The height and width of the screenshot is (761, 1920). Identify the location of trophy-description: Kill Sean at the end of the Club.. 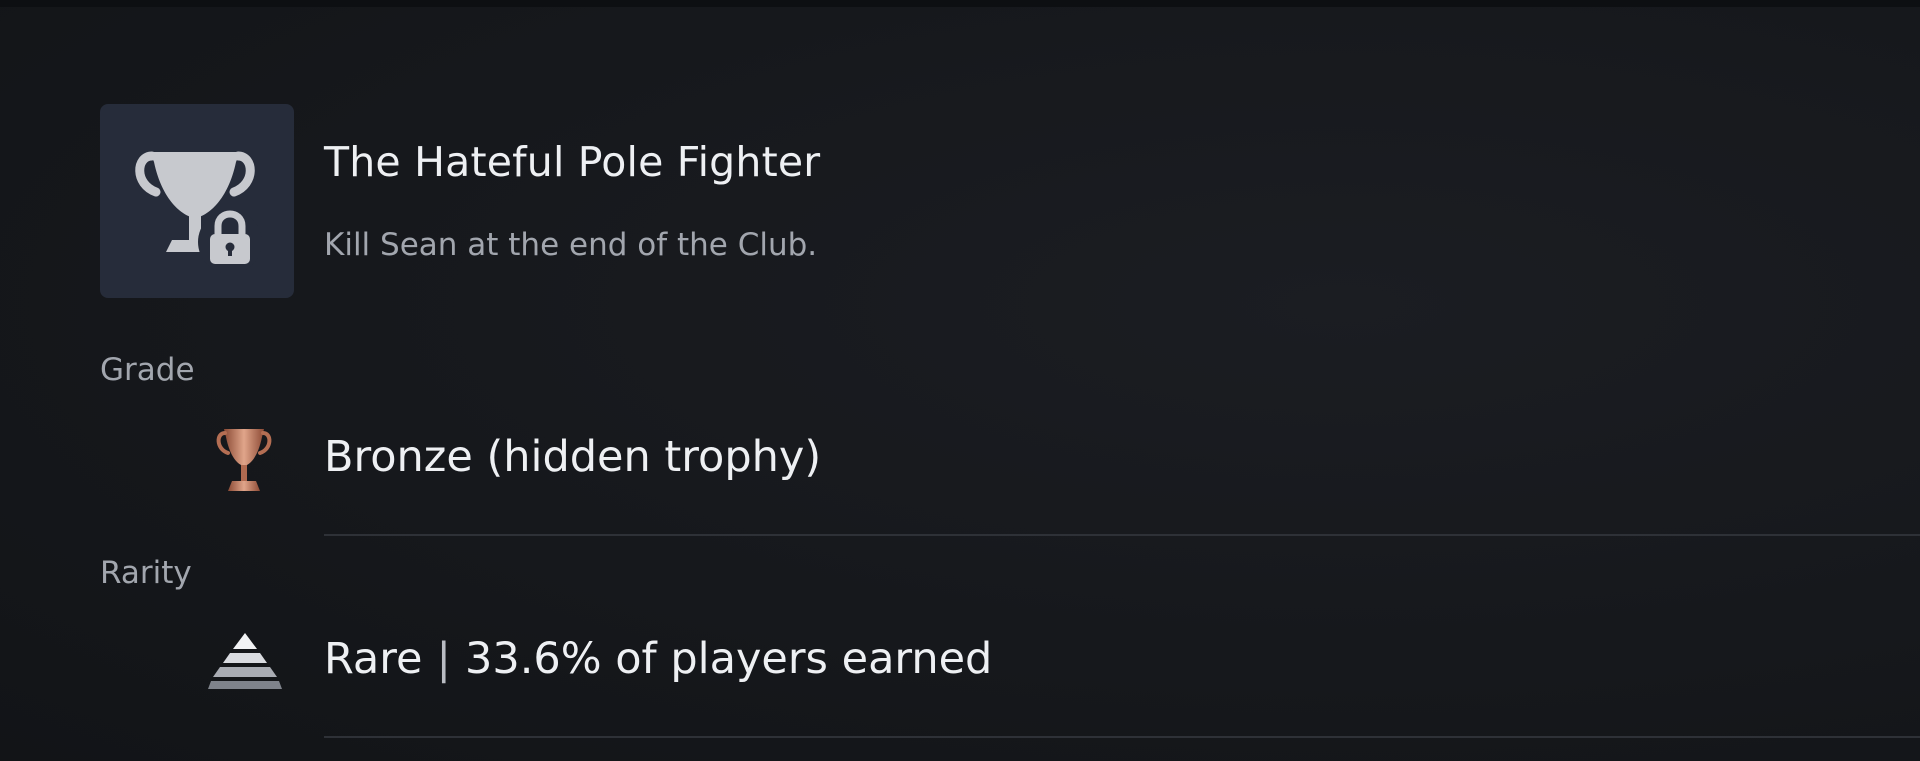
(571, 245).